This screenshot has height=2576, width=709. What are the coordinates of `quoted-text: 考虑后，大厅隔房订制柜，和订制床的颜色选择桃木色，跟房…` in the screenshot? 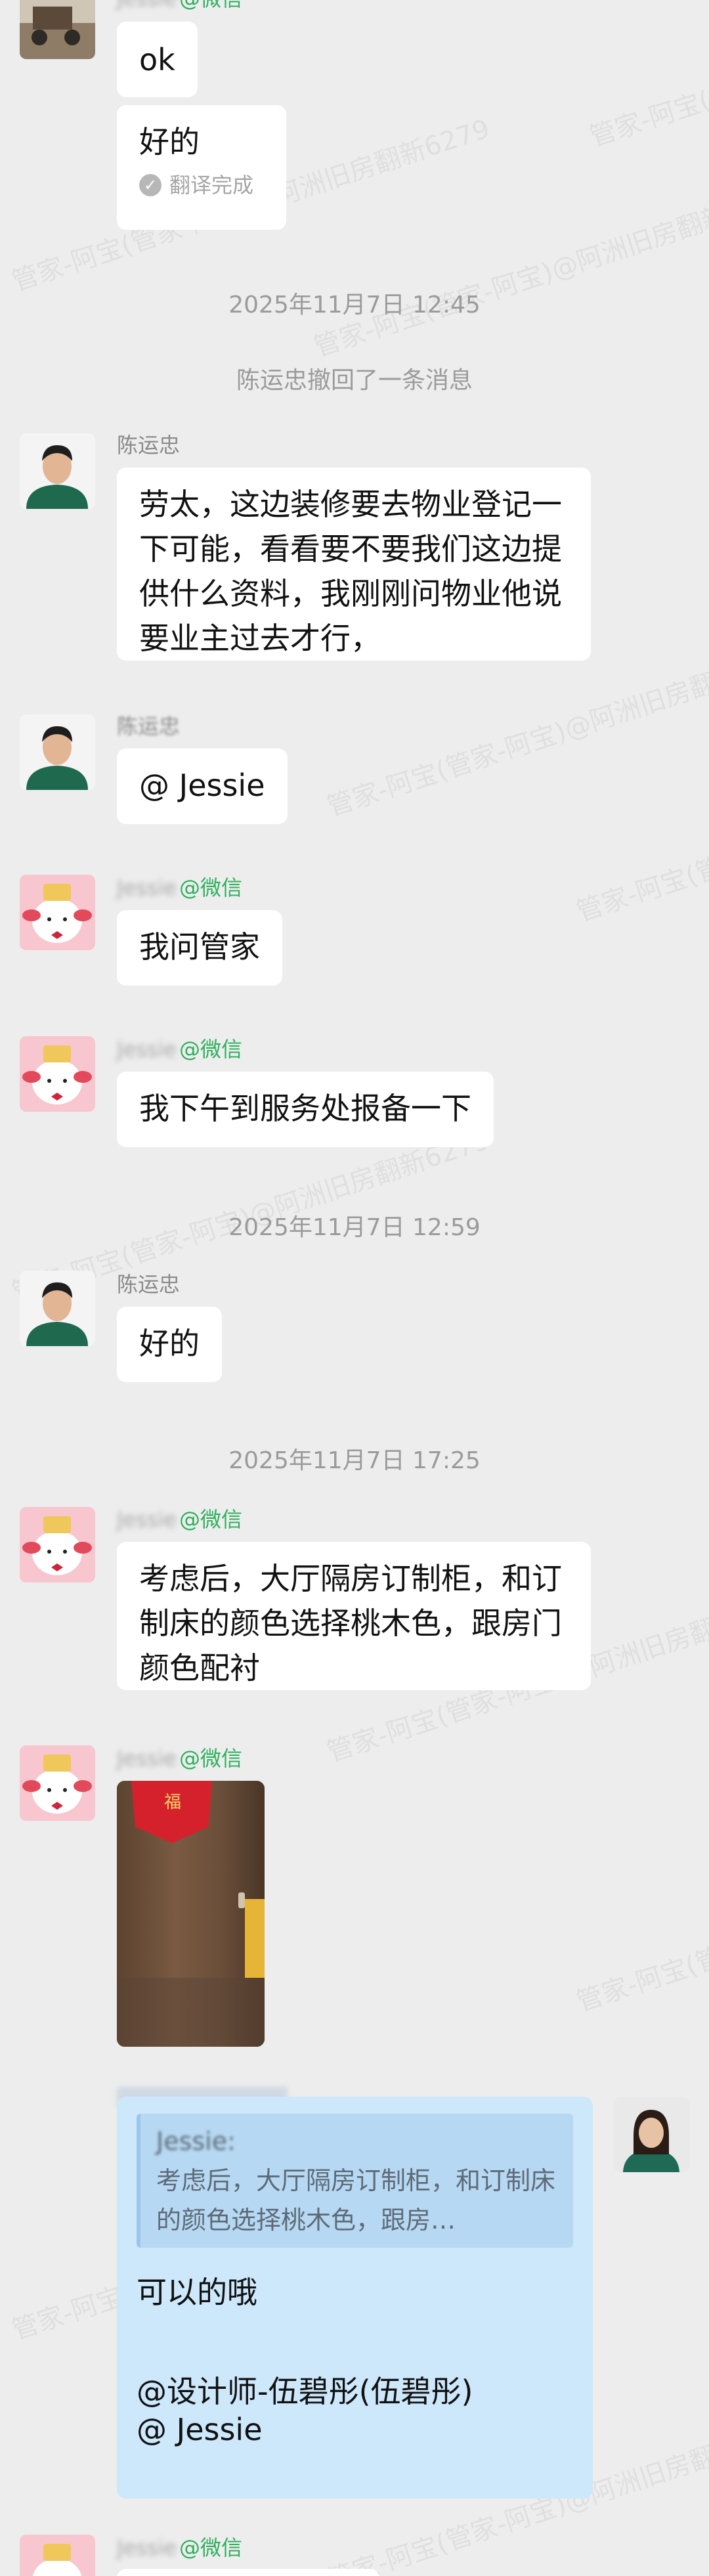 It's located at (356, 2200).